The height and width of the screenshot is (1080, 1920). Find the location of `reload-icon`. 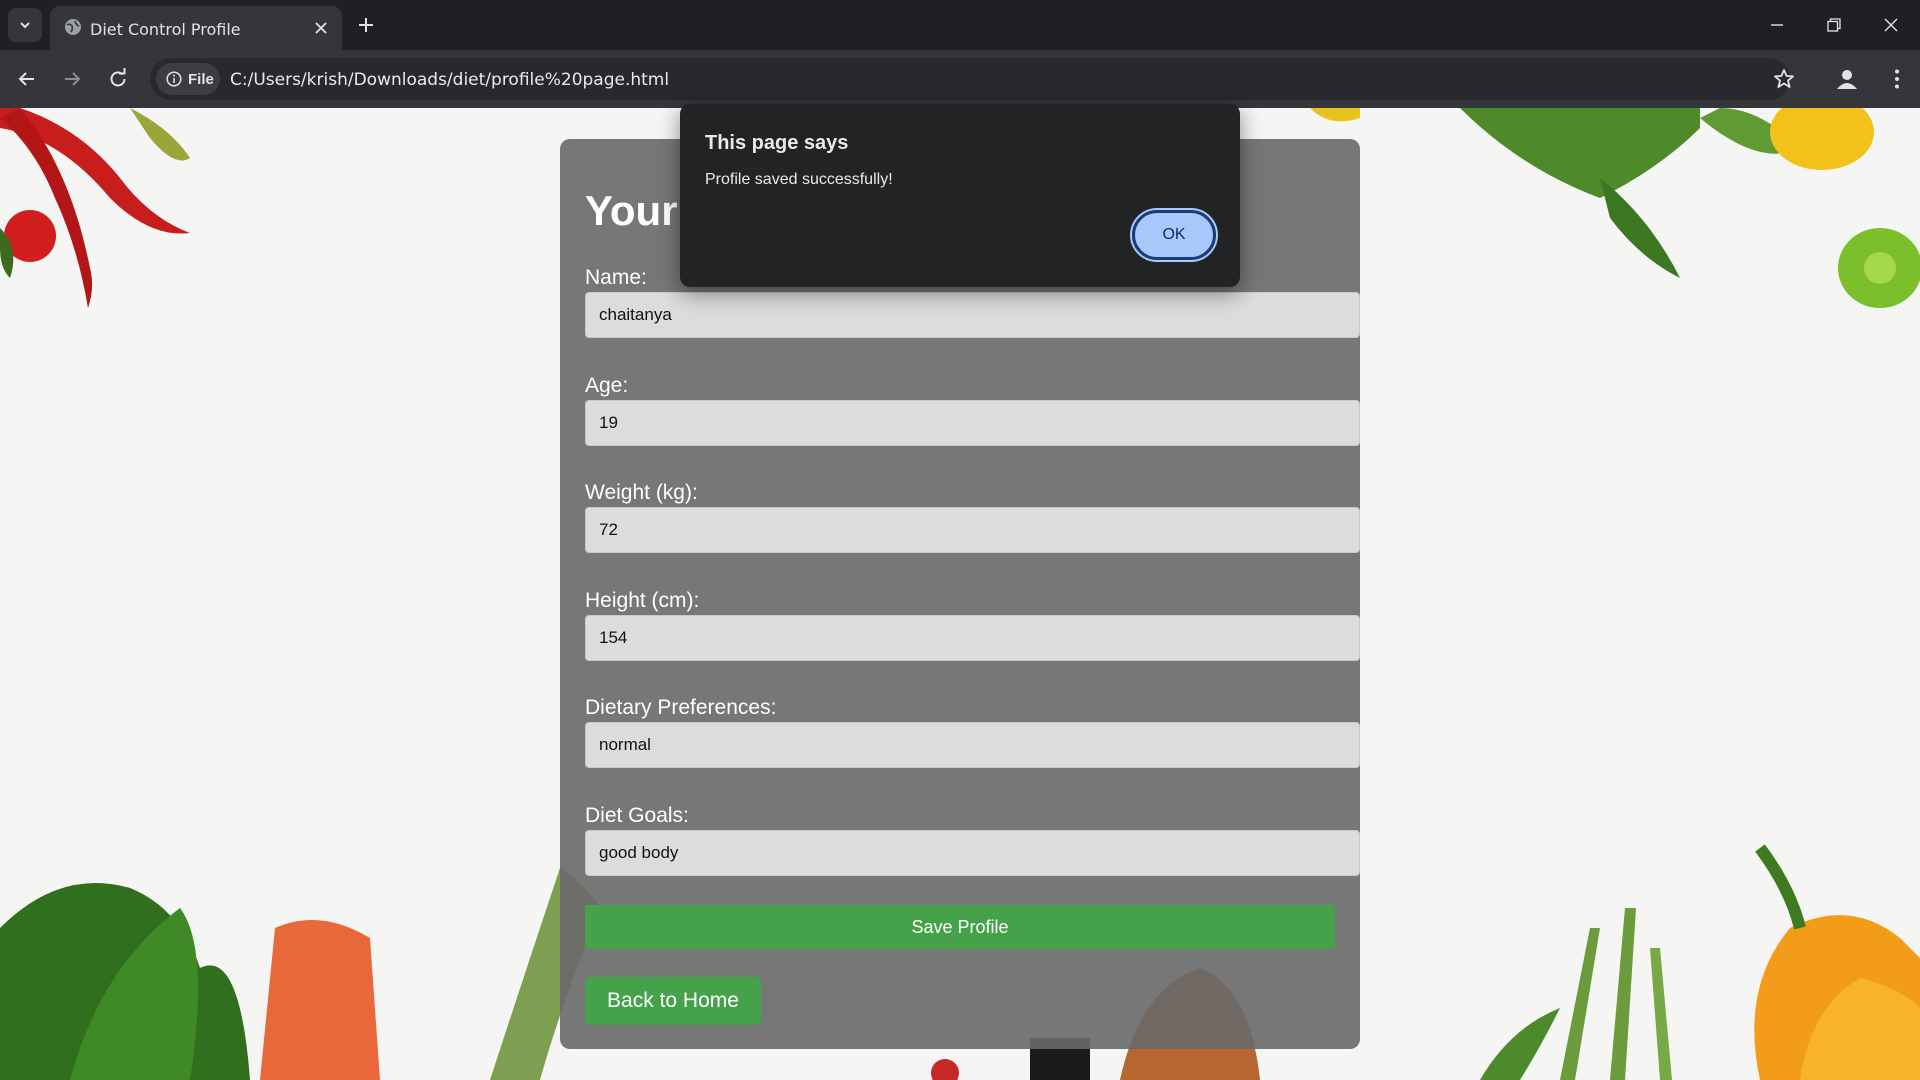

reload-icon is located at coordinates (118, 79).